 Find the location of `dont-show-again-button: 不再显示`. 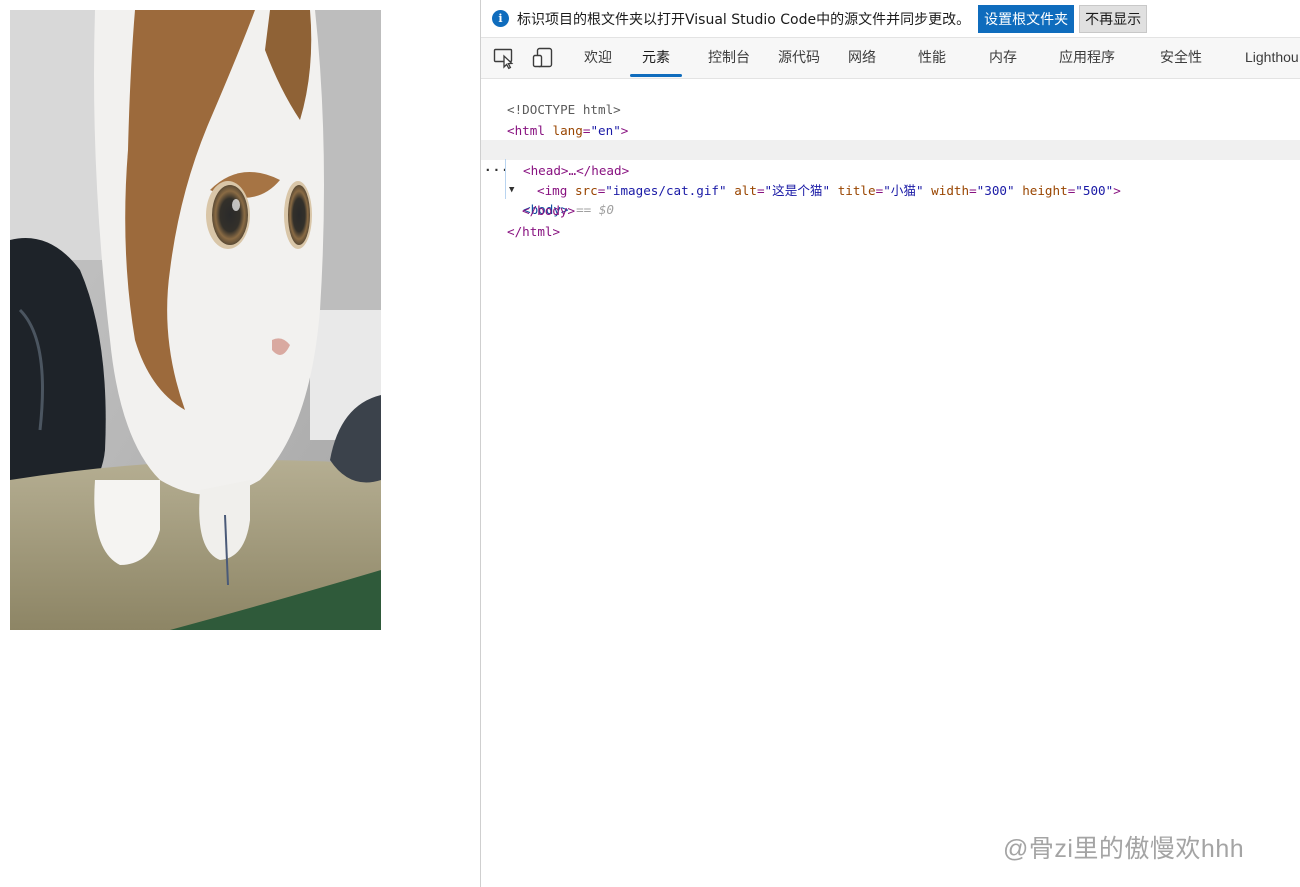

dont-show-again-button: 不再显示 is located at coordinates (1113, 18).